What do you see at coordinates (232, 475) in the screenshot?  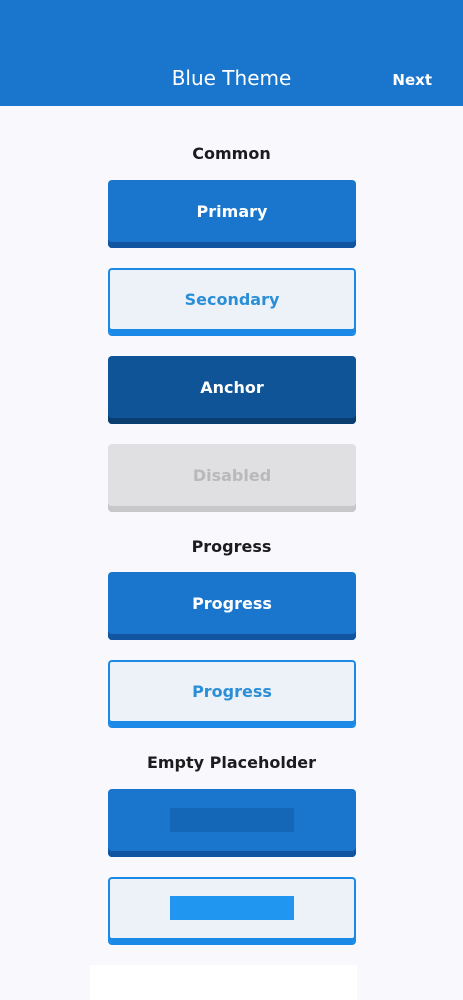 I see `disabled-button-label: Disabled` at bounding box center [232, 475].